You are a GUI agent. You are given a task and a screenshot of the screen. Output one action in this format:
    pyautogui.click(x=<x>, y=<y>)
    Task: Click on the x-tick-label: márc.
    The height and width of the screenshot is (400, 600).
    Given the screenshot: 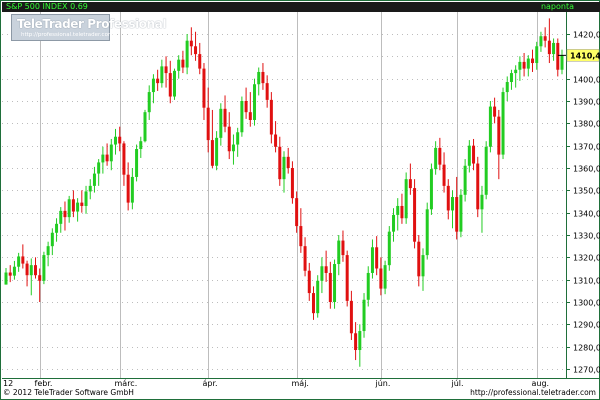 What is the action you would take?
    pyautogui.click(x=126, y=383)
    